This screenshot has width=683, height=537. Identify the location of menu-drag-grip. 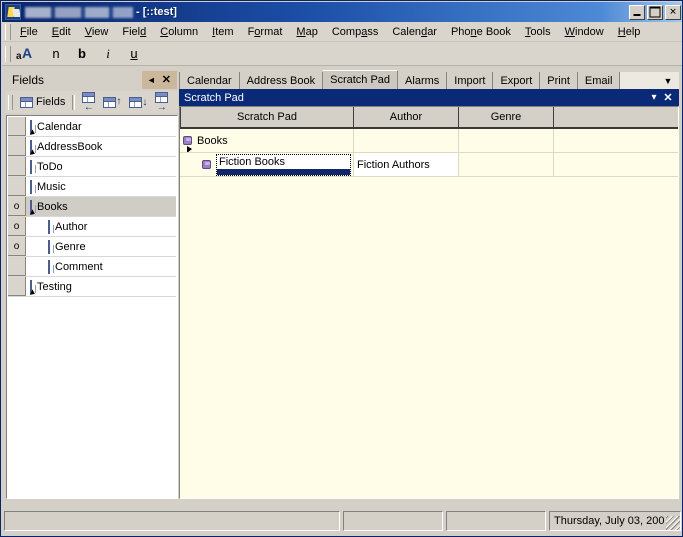
(8, 31).